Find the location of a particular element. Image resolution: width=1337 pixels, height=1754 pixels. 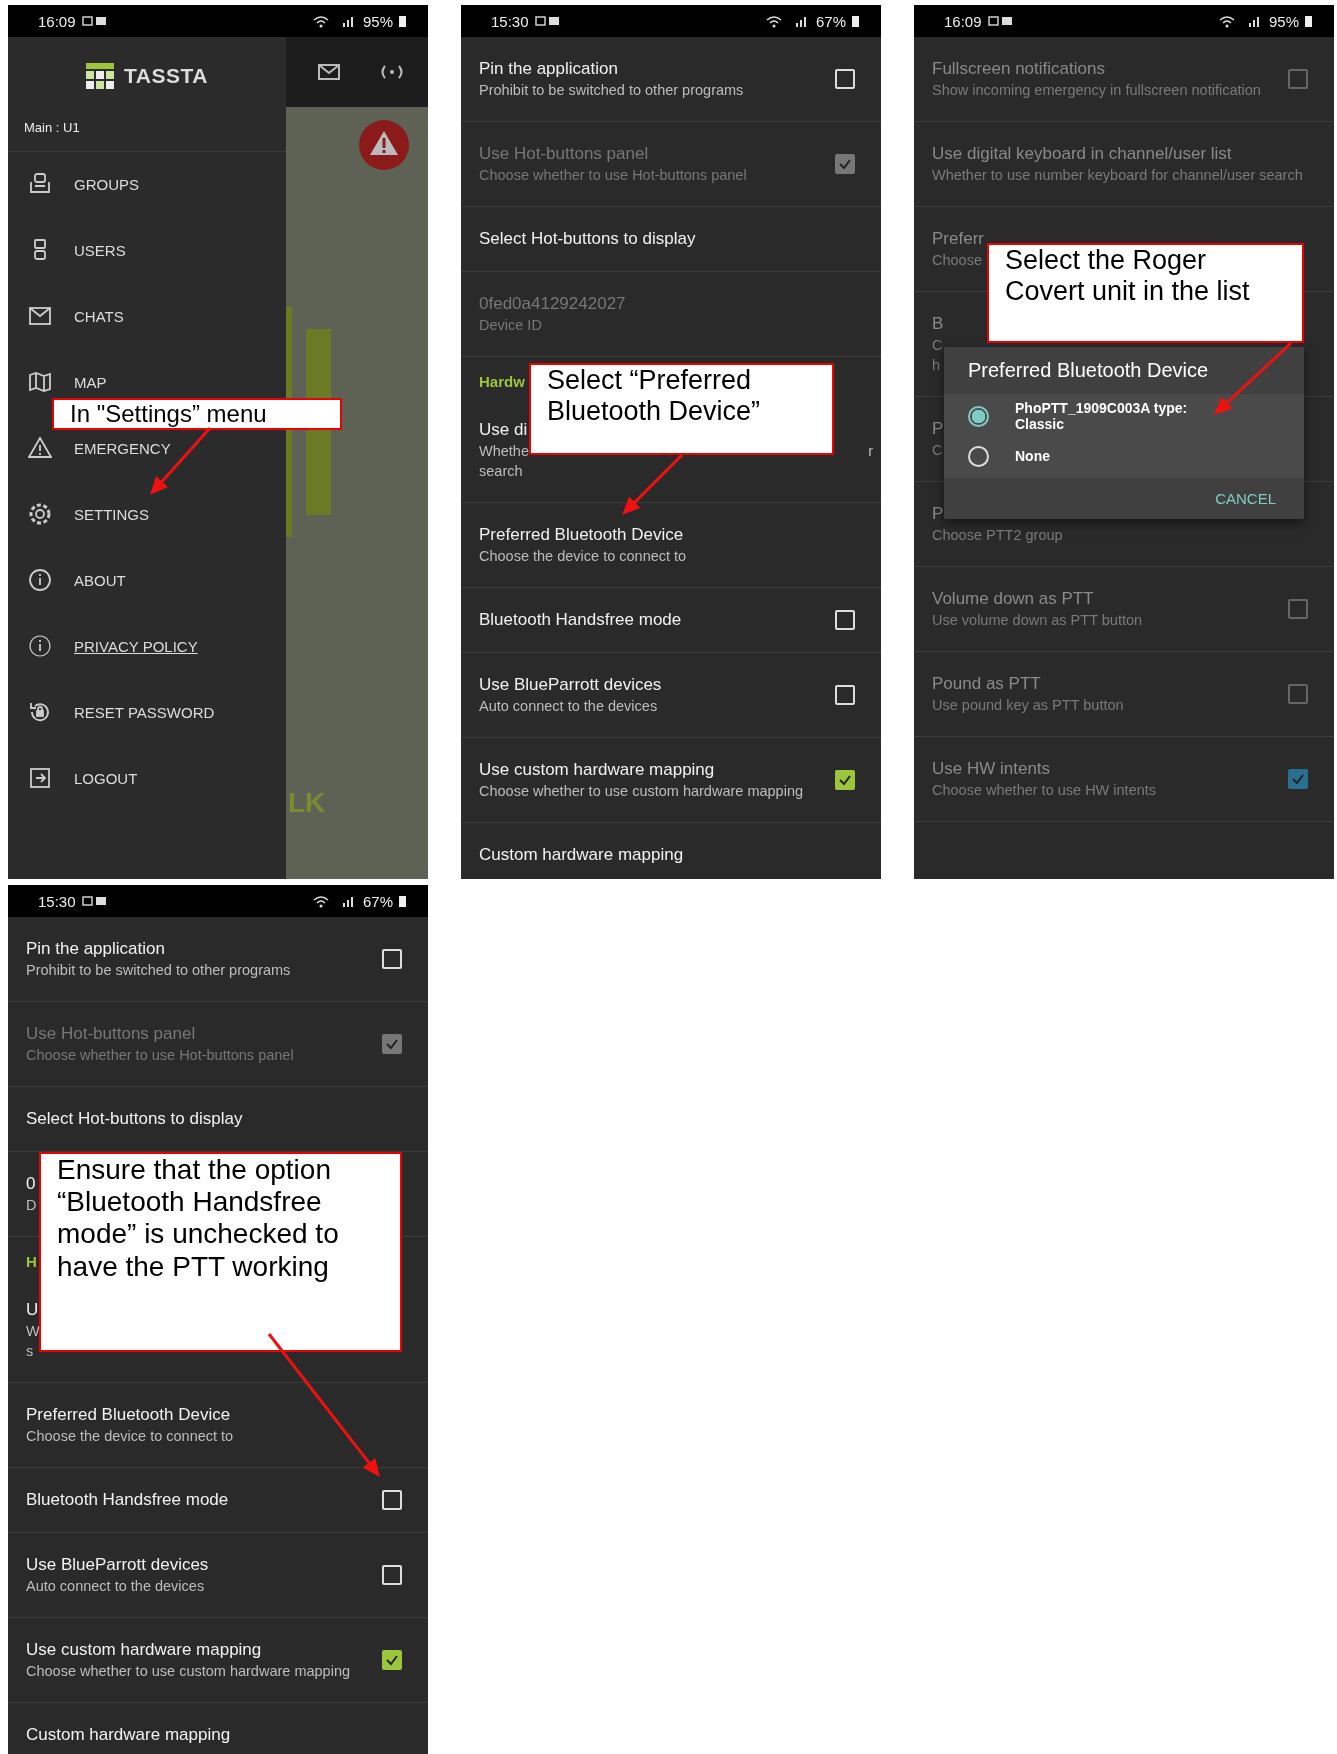

settings-row: Bluetooth Handsfree mode is located at coordinates (671, 620).